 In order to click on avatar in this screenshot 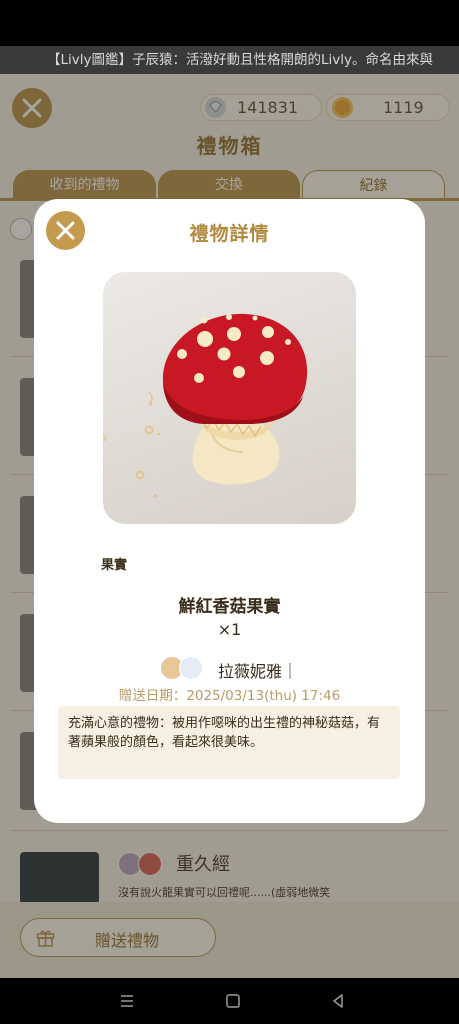, I will do `click(191, 668)`.